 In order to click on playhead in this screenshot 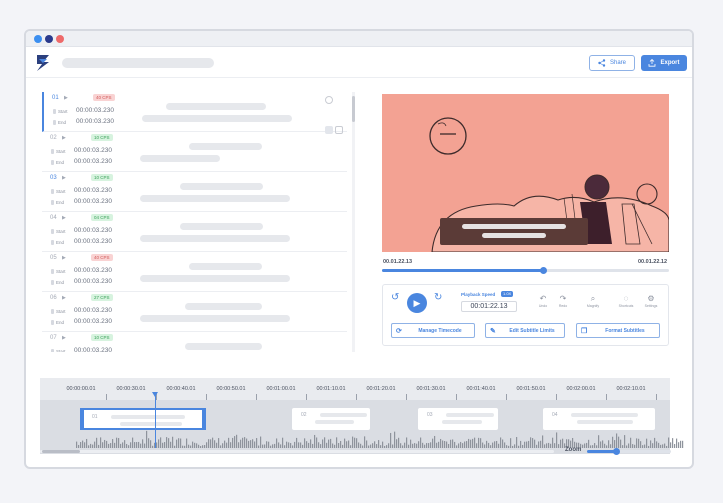, I will do `click(155, 421)`.